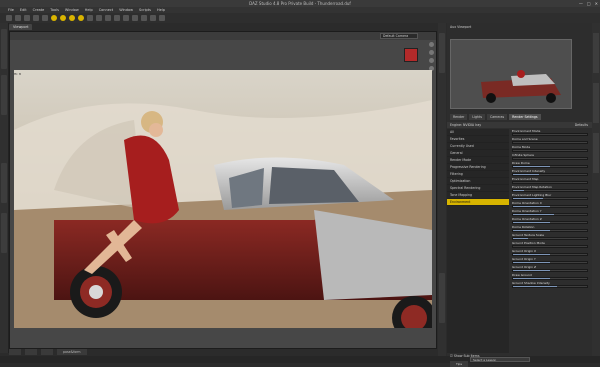  What do you see at coordinates (431, 60) in the screenshot?
I see `zoom-icon` at bounding box center [431, 60].